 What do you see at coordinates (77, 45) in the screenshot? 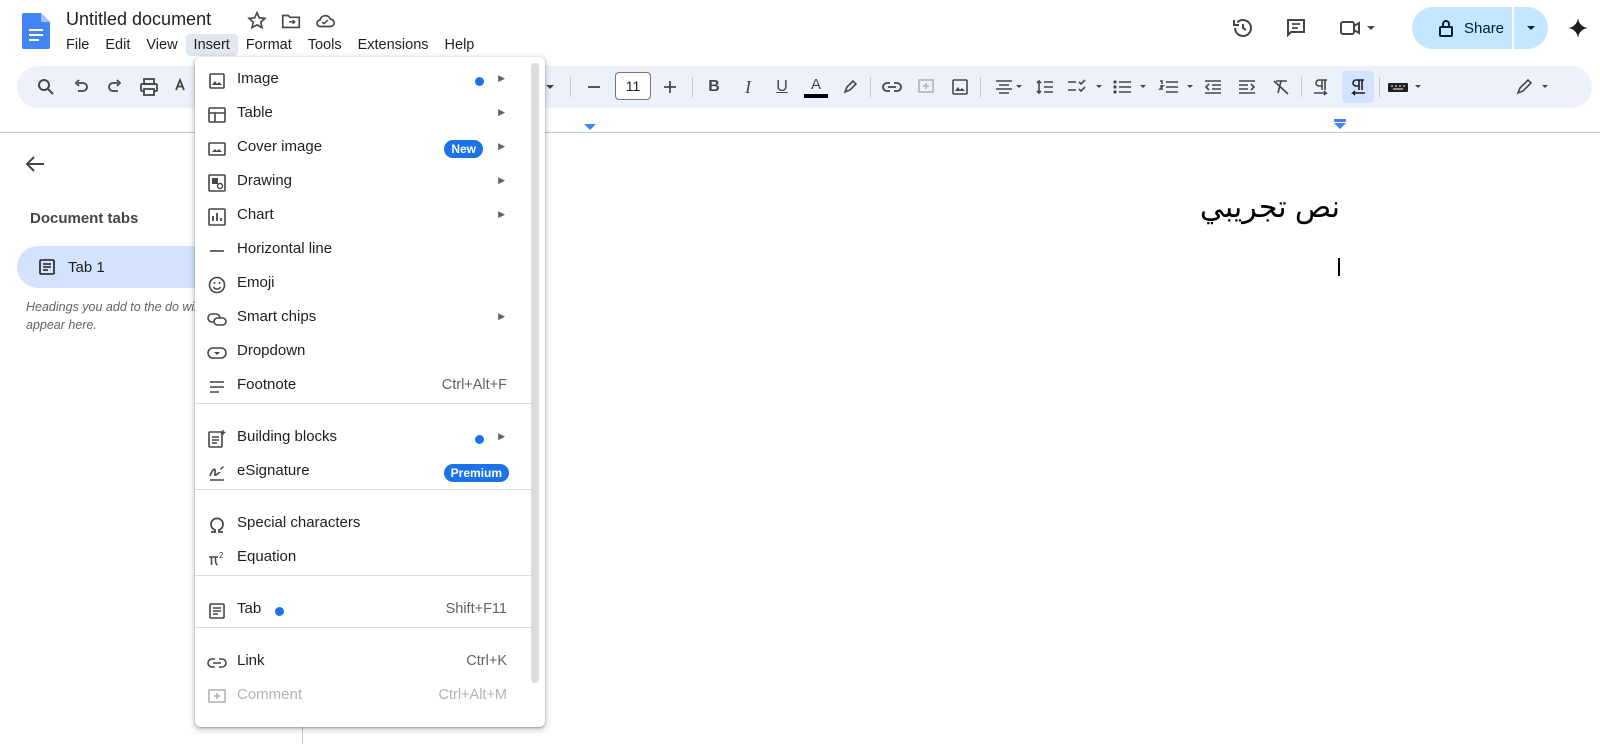
I see `menu-file: File` at bounding box center [77, 45].